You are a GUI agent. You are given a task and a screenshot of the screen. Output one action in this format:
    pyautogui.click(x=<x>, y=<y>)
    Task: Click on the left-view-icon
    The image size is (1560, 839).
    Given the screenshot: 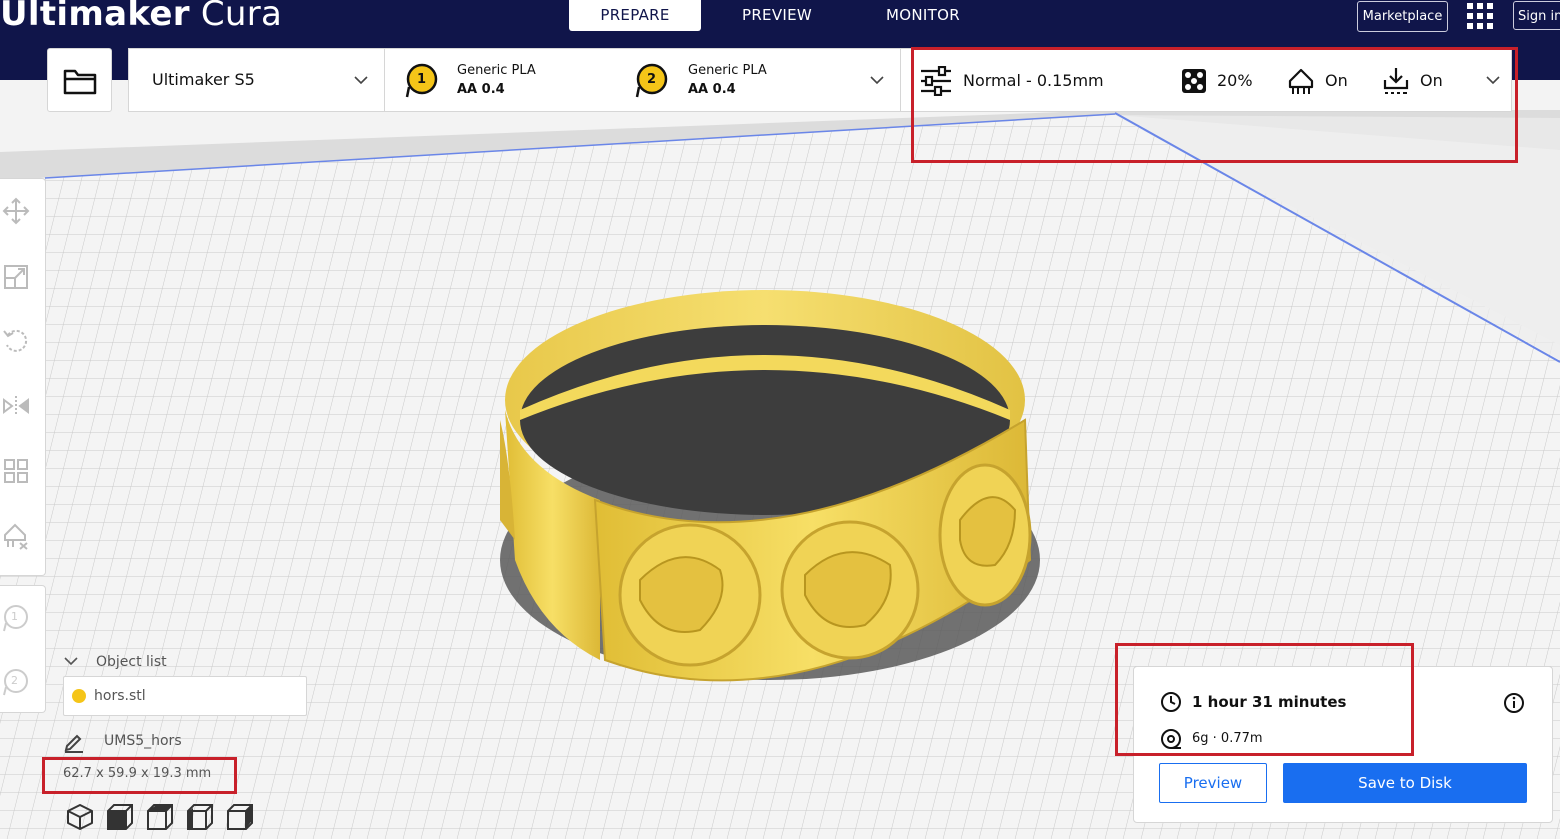 What is the action you would take?
    pyautogui.click(x=200, y=817)
    